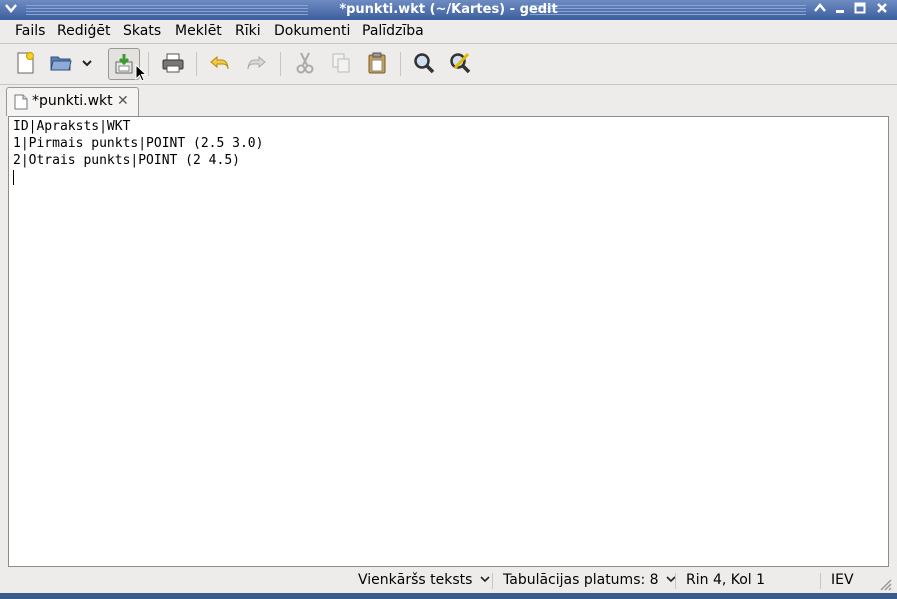 The height and width of the screenshot is (599, 897). I want to click on redo-button, so click(256, 63).